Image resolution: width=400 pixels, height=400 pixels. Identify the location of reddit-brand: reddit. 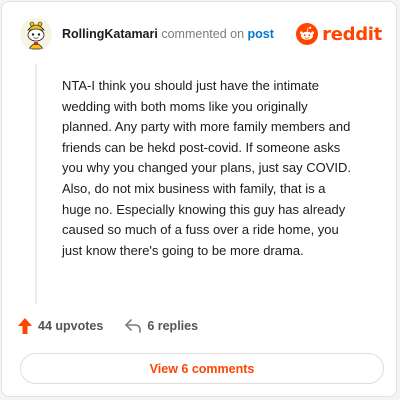
(339, 34).